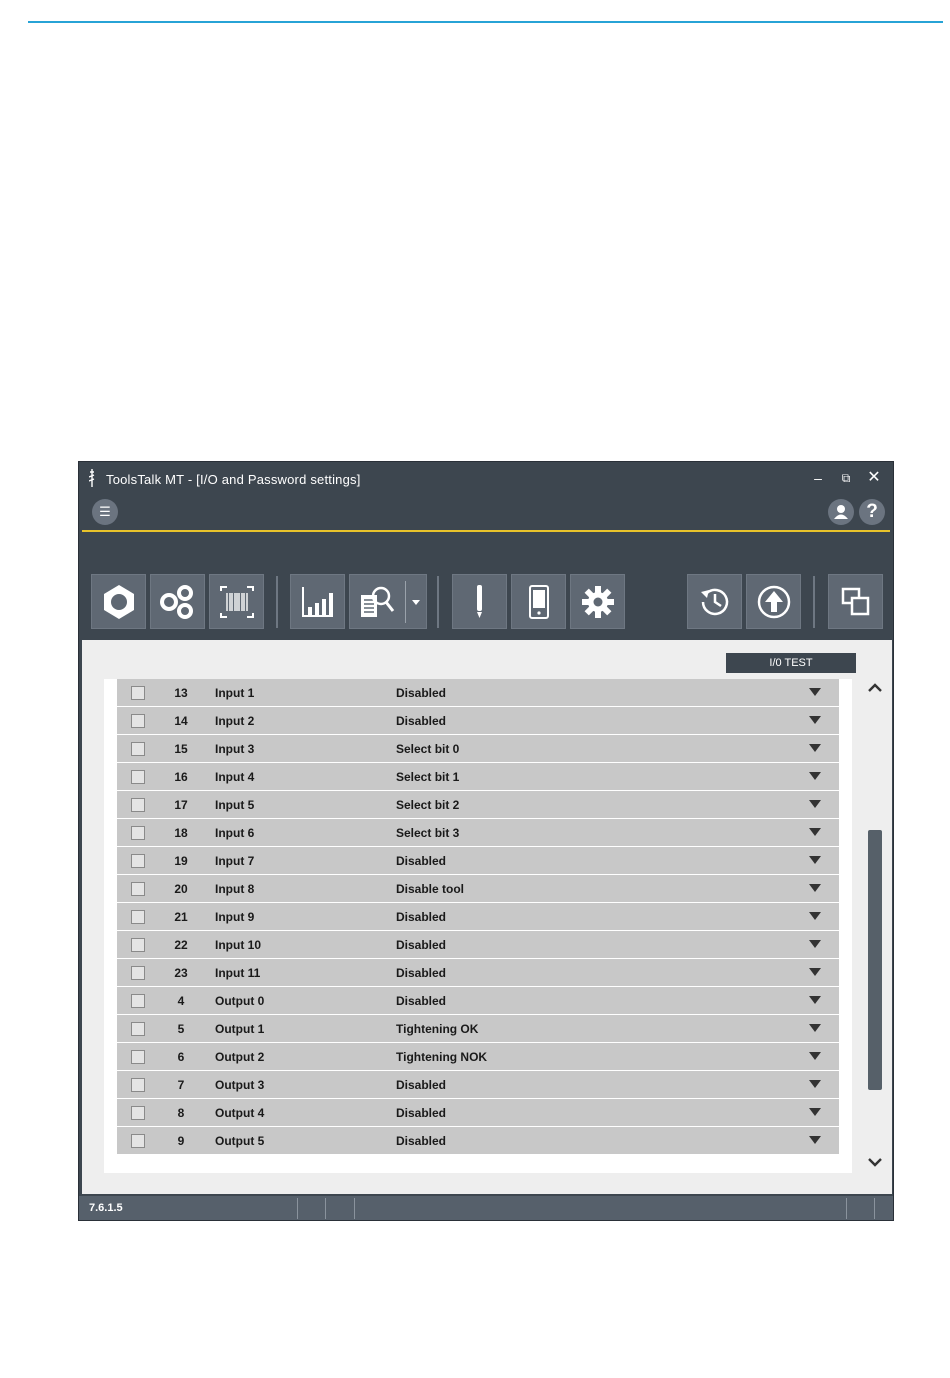  What do you see at coordinates (427, 777) in the screenshot?
I see `row-function-value: Select bit 1` at bounding box center [427, 777].